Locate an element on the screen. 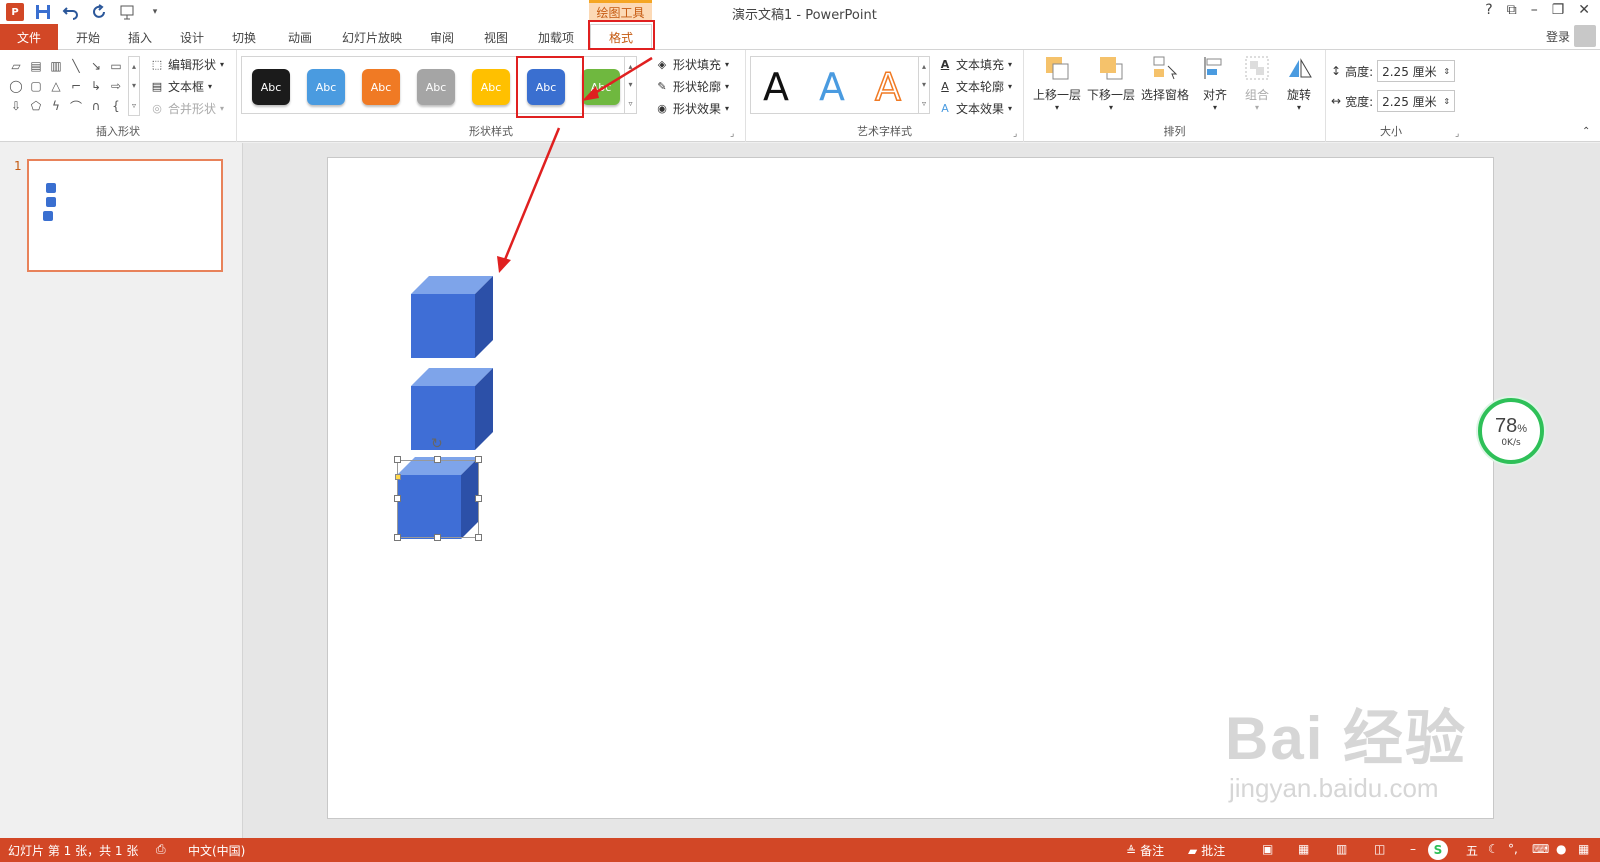 Image resolution: width=1600 pixels, height=862 pixels. moon-icon: ☾ is located at coordinates (1493, 849).